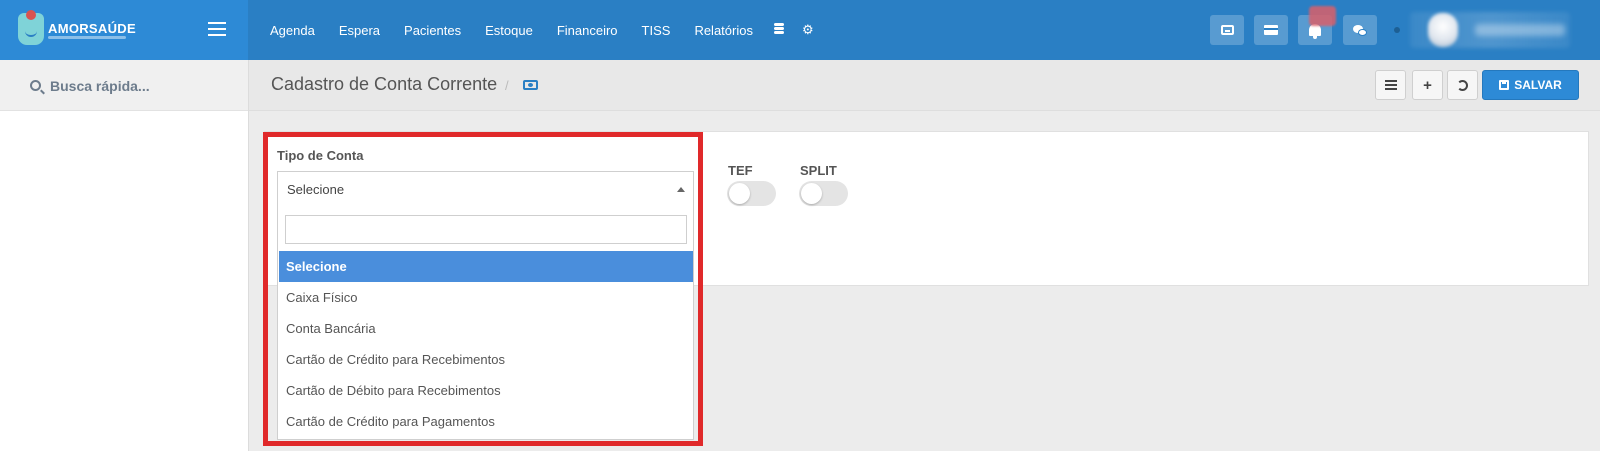  What do you see at coordinates (316, 189) in the screenshot?
I see `select-current-value: Selecione` at bounding box center [316, 189].